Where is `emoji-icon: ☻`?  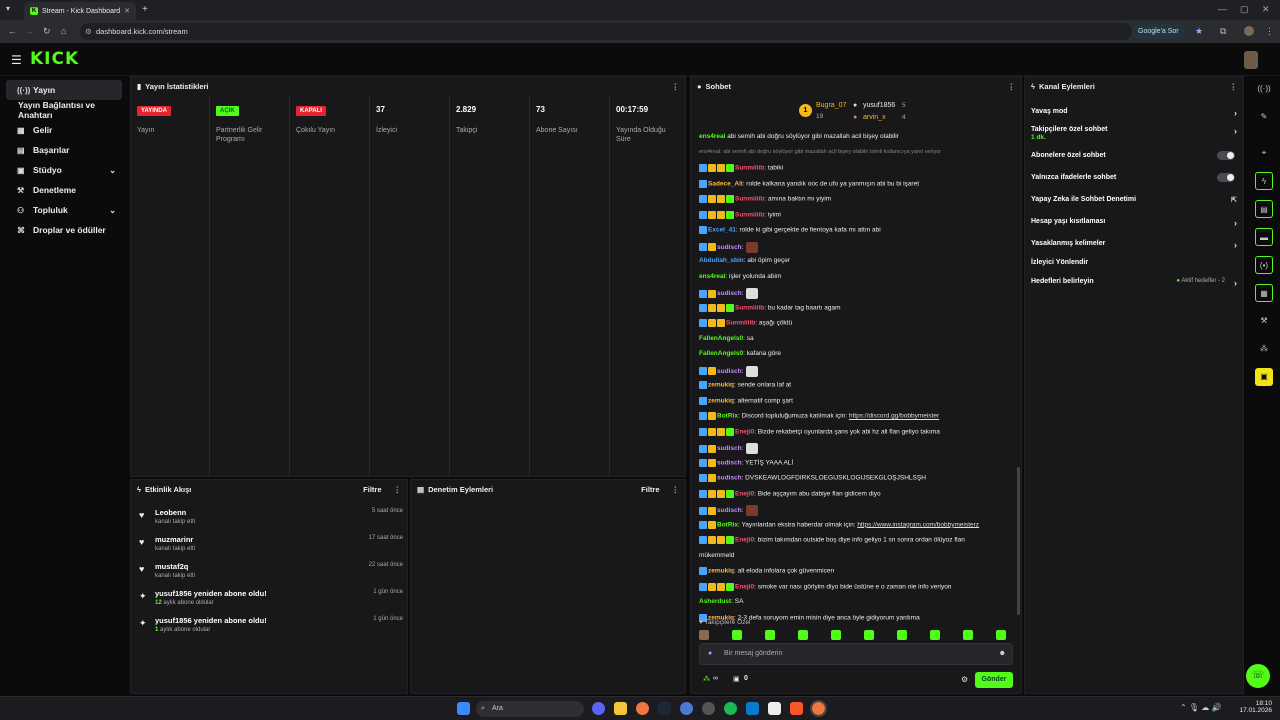 emoji-icon: ☻ is located at coordinates (1002, 654).